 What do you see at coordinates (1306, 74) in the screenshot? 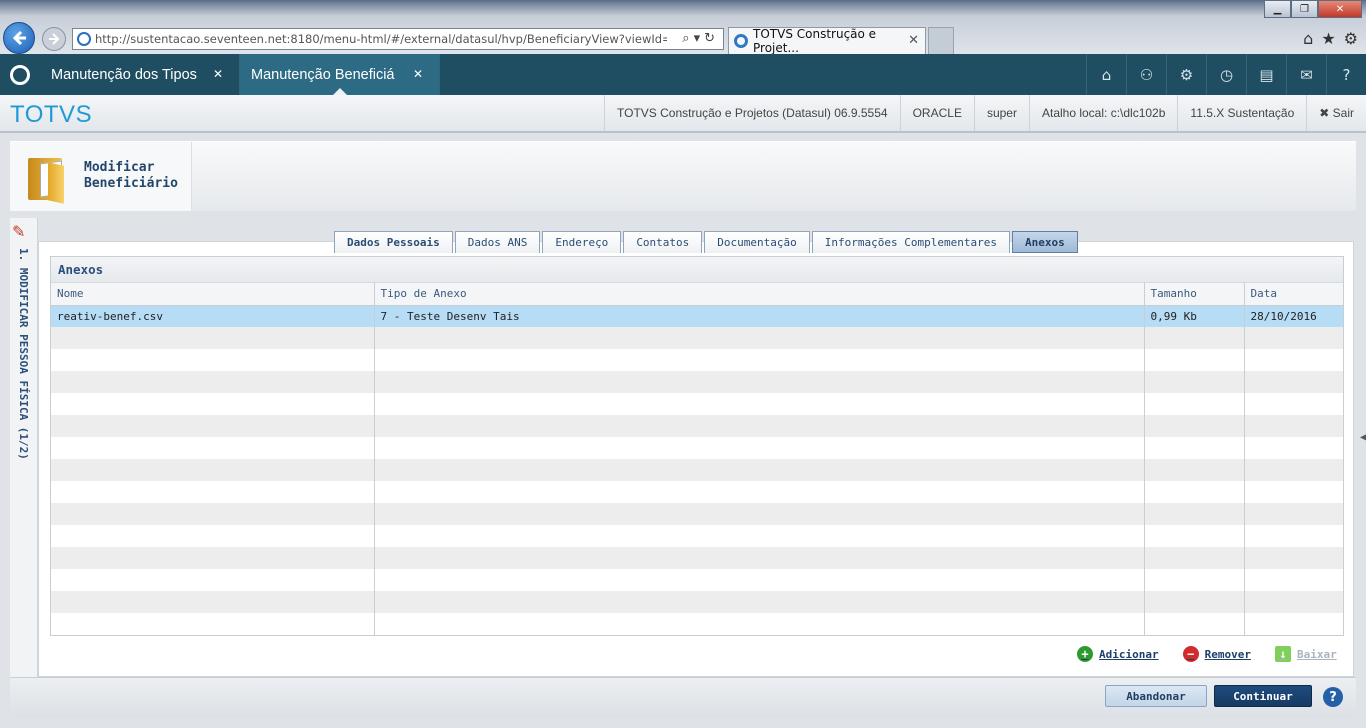
I see `mail-icon: ✉` at bounding box center [1306, 74].